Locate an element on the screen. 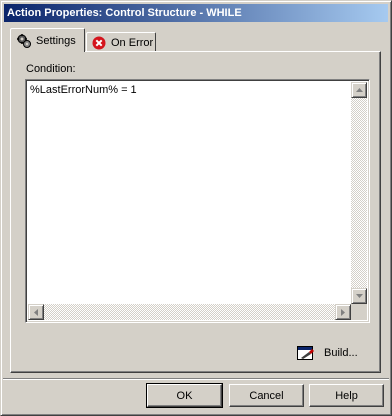 Image resolution: width=392 pixels, height=416 pixels. ok-label: OK is located at coordinates (184, 395).